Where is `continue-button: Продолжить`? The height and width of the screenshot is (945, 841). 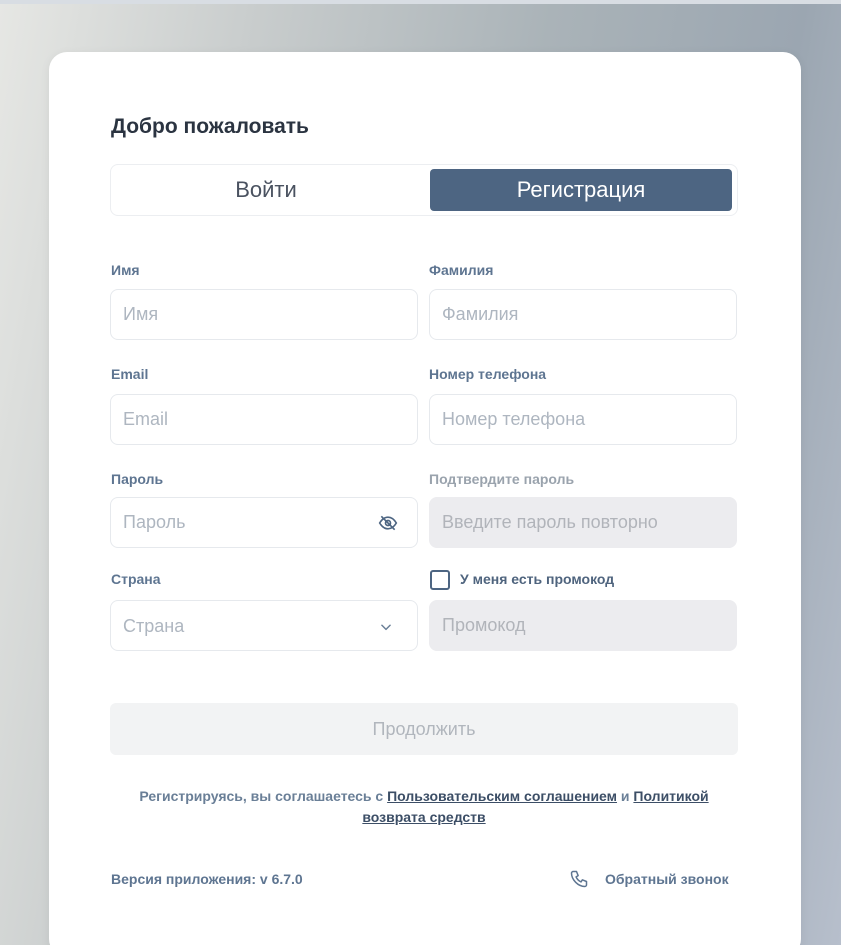 continue-button: Продолжить is located at coordinates (424, 729).